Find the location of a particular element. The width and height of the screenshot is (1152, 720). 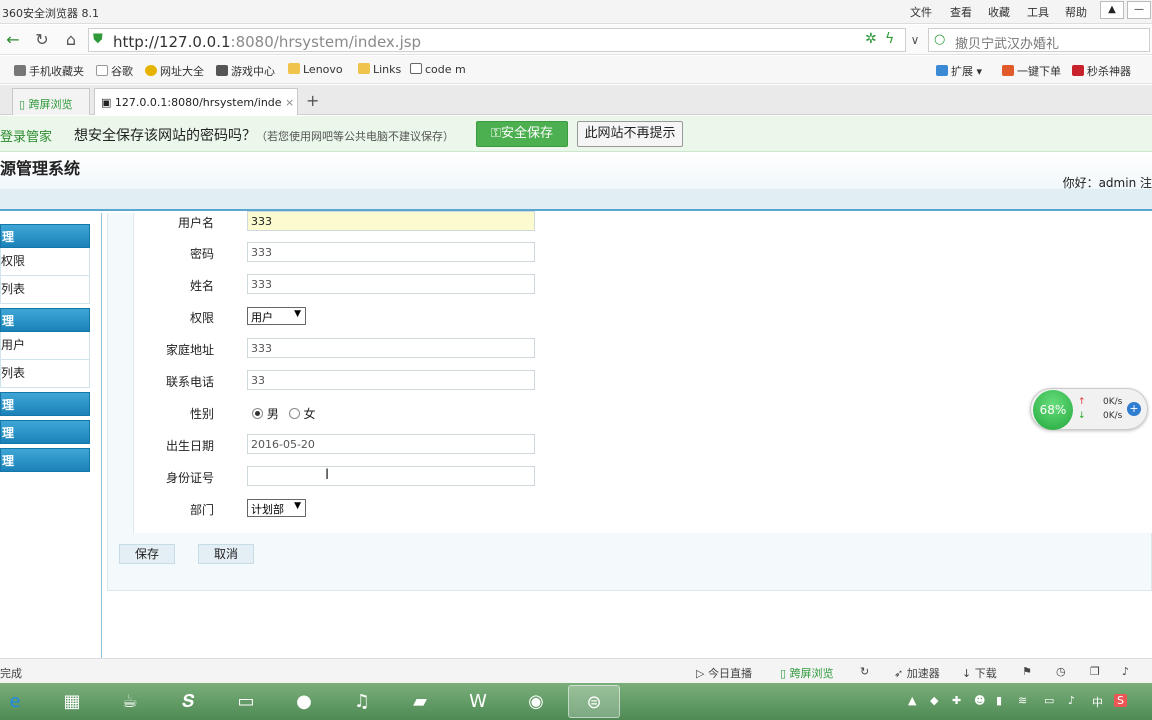

password-input: 333 is located at coordinates (391, 252).